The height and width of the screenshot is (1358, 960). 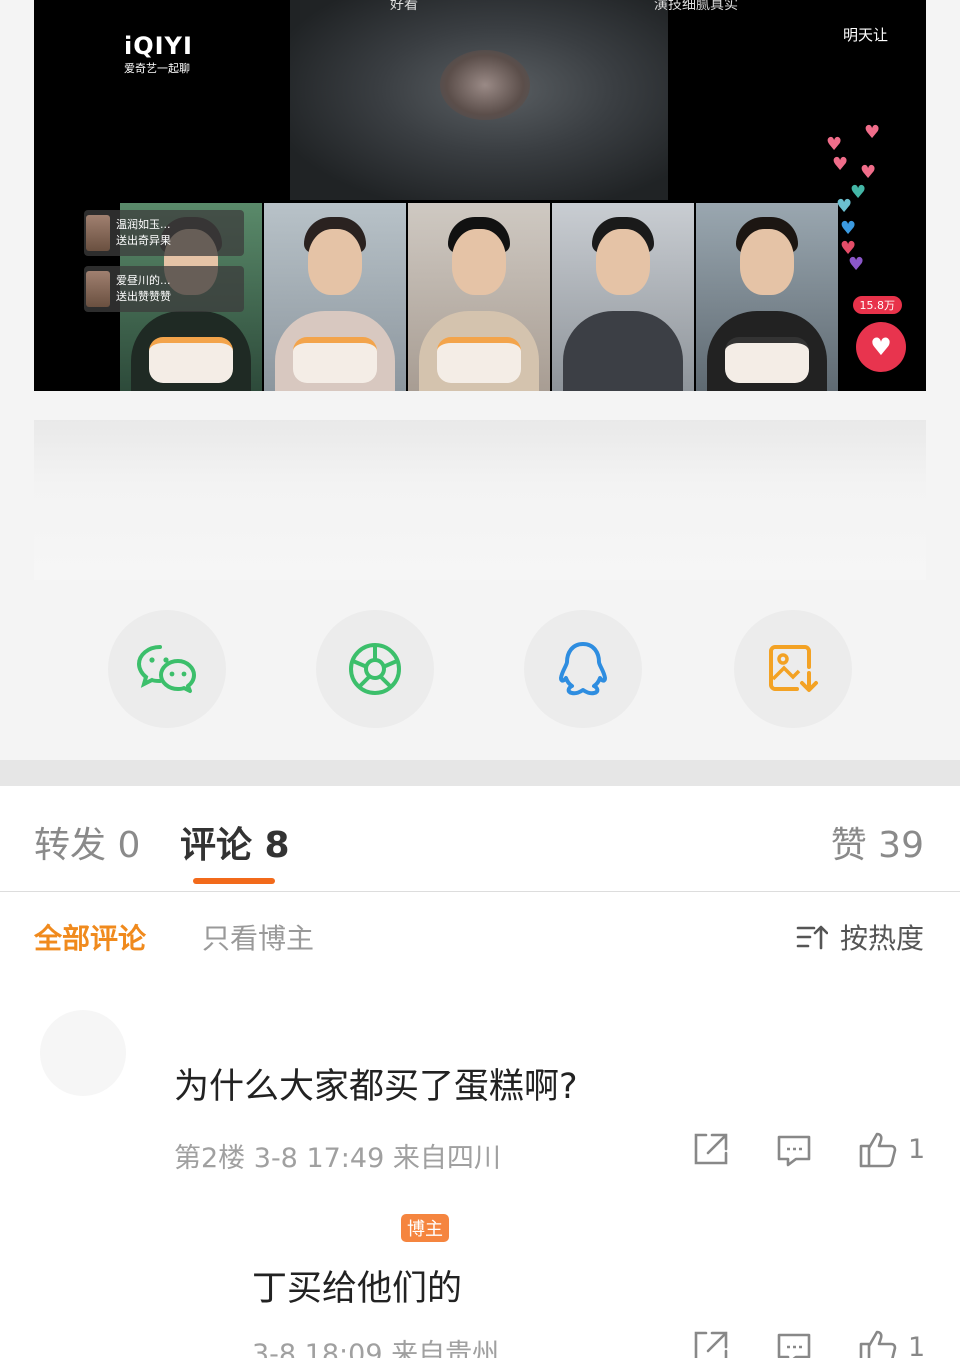 I want to click on sort-icon, so click(x=812, y=937).